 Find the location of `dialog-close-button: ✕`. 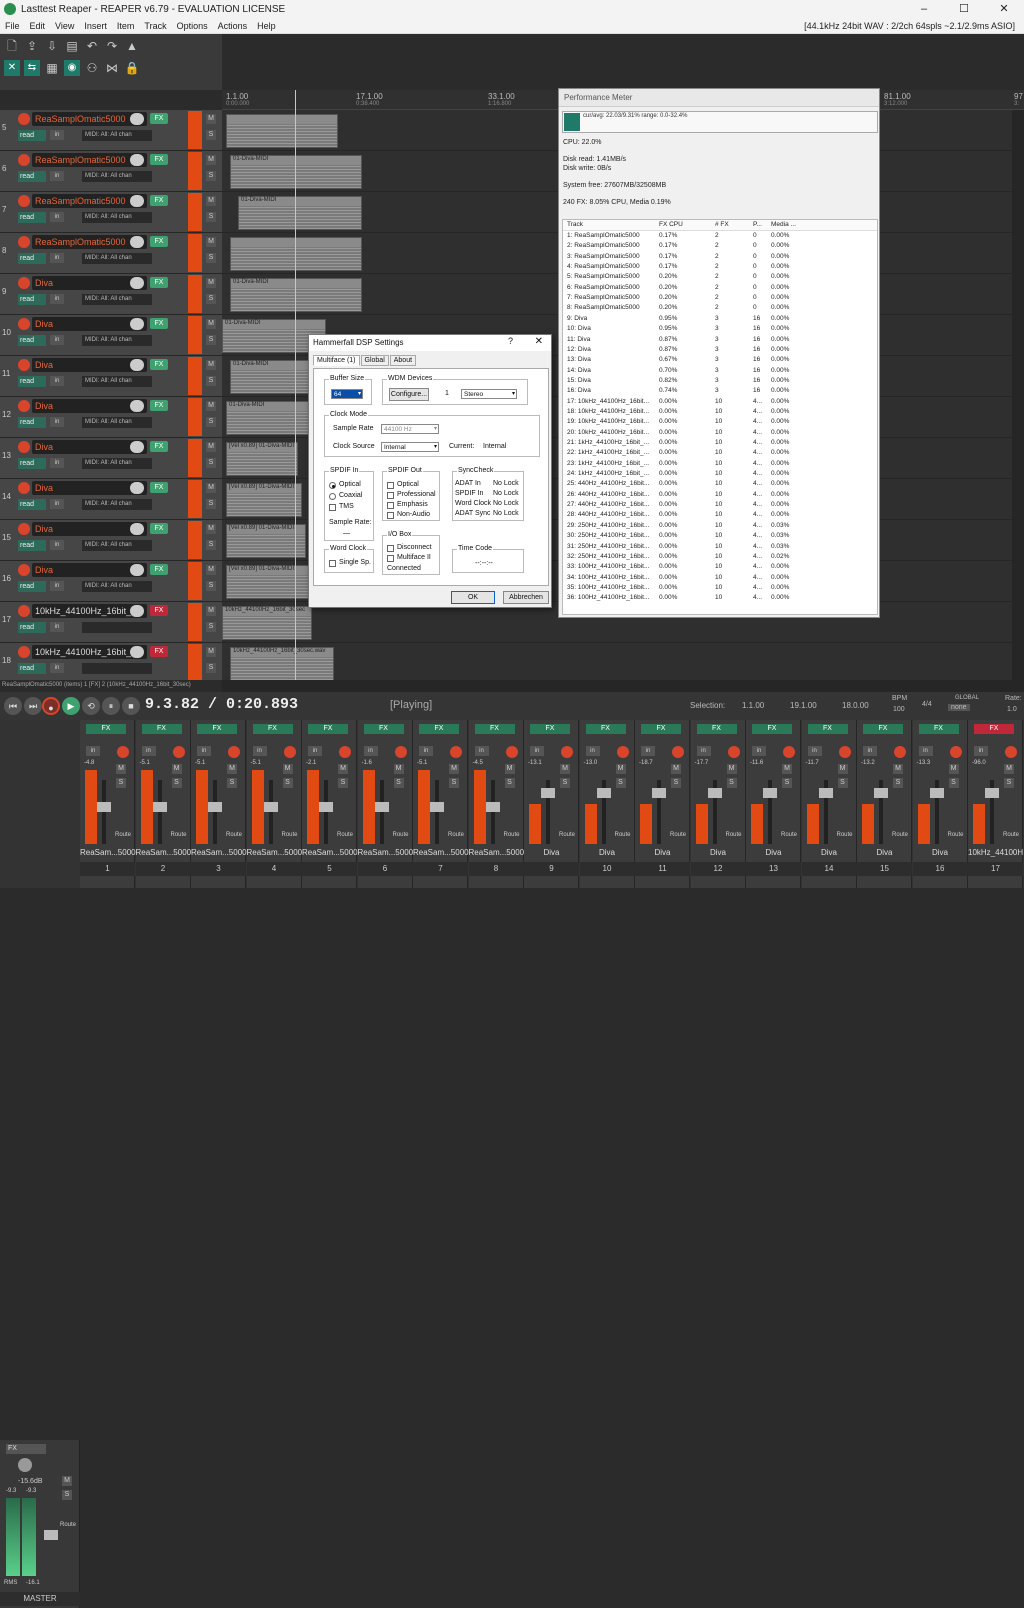

dialog-close-button: ✕ is located at coordinates (539, 341).